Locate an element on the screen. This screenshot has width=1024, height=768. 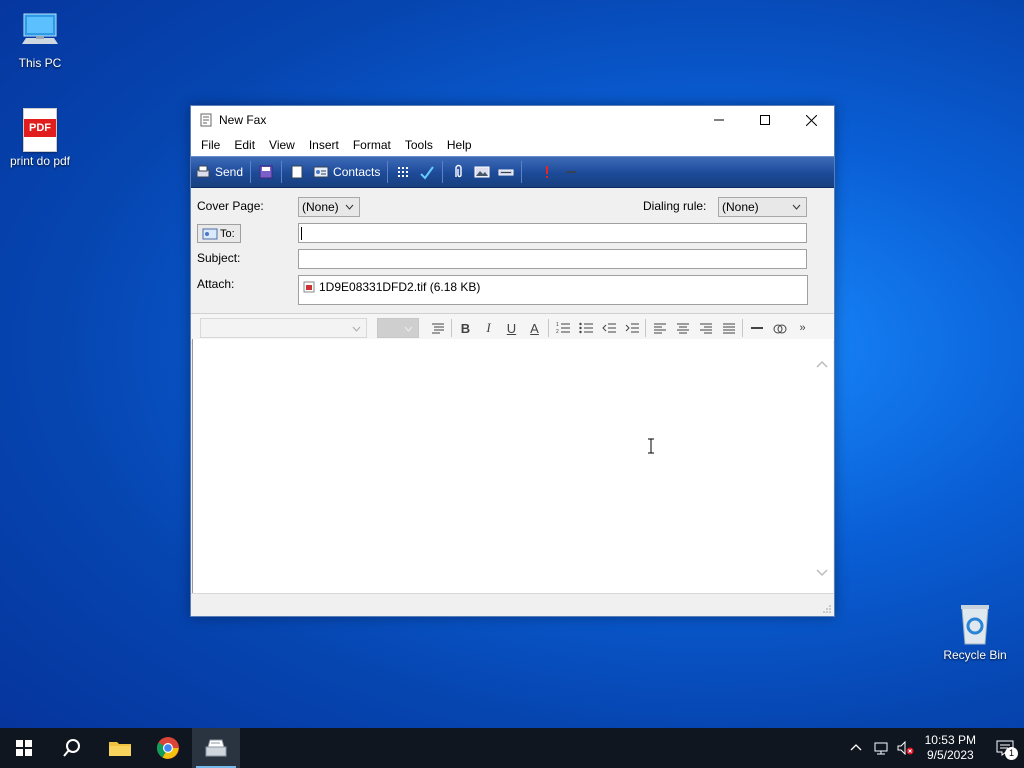
attachment-list: 1D9E08331DFD2.tif (6.18 KB) is located at coordinates (553, 290).